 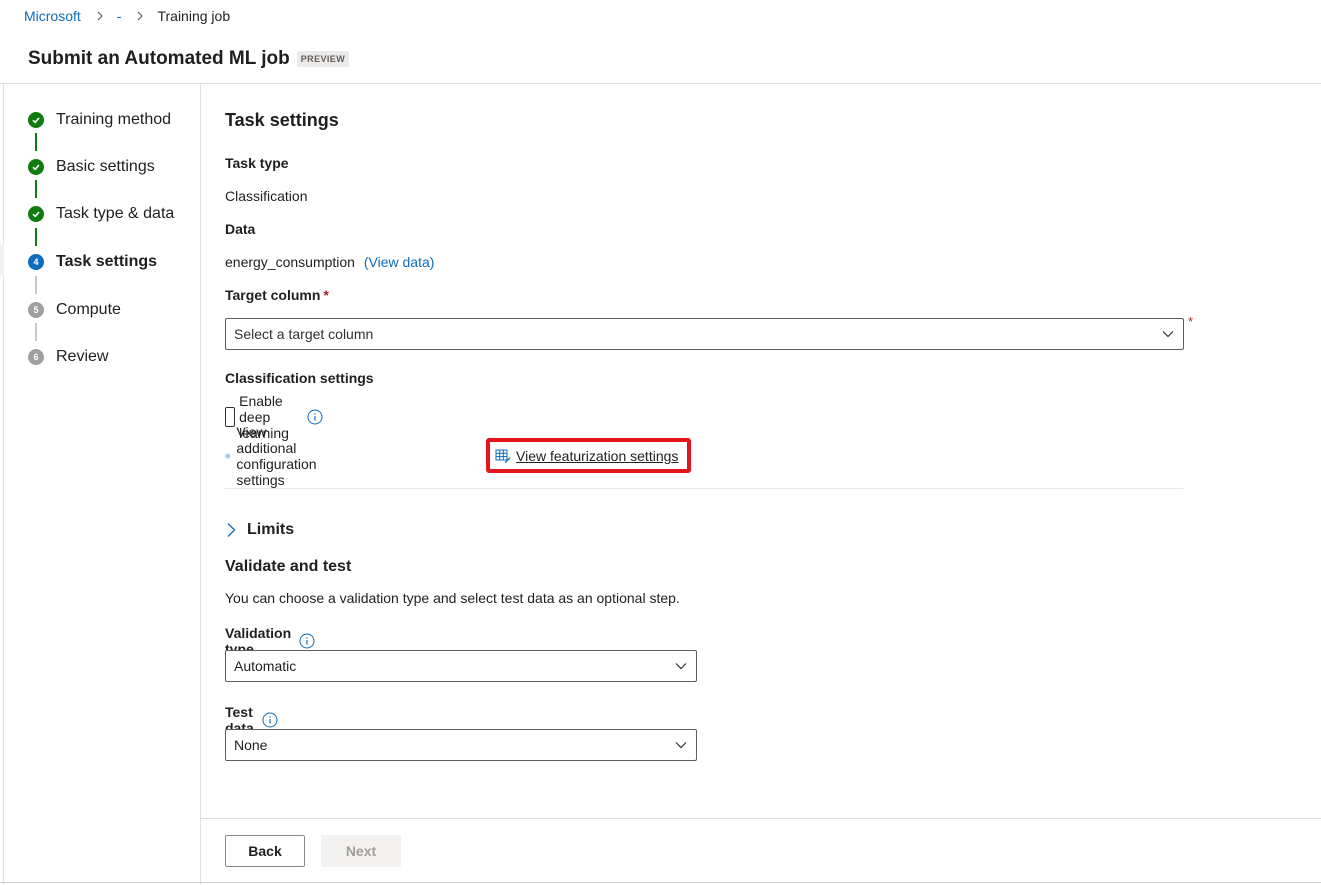 I want to click on data-value: energy_consumption, so click(x=290, y=262).